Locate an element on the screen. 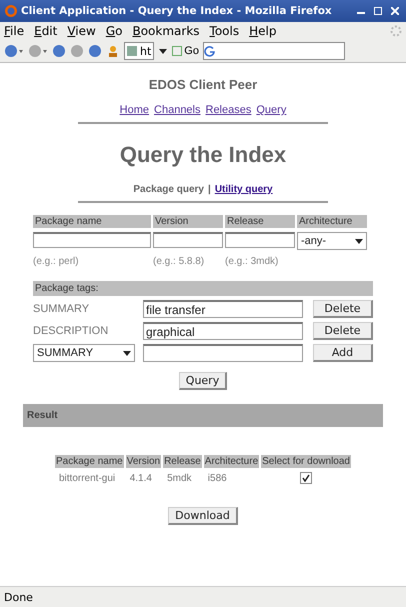 The height and width of the screenshot is (607, 406). table-cell-text: i586 is located at coordinates (217, 478).